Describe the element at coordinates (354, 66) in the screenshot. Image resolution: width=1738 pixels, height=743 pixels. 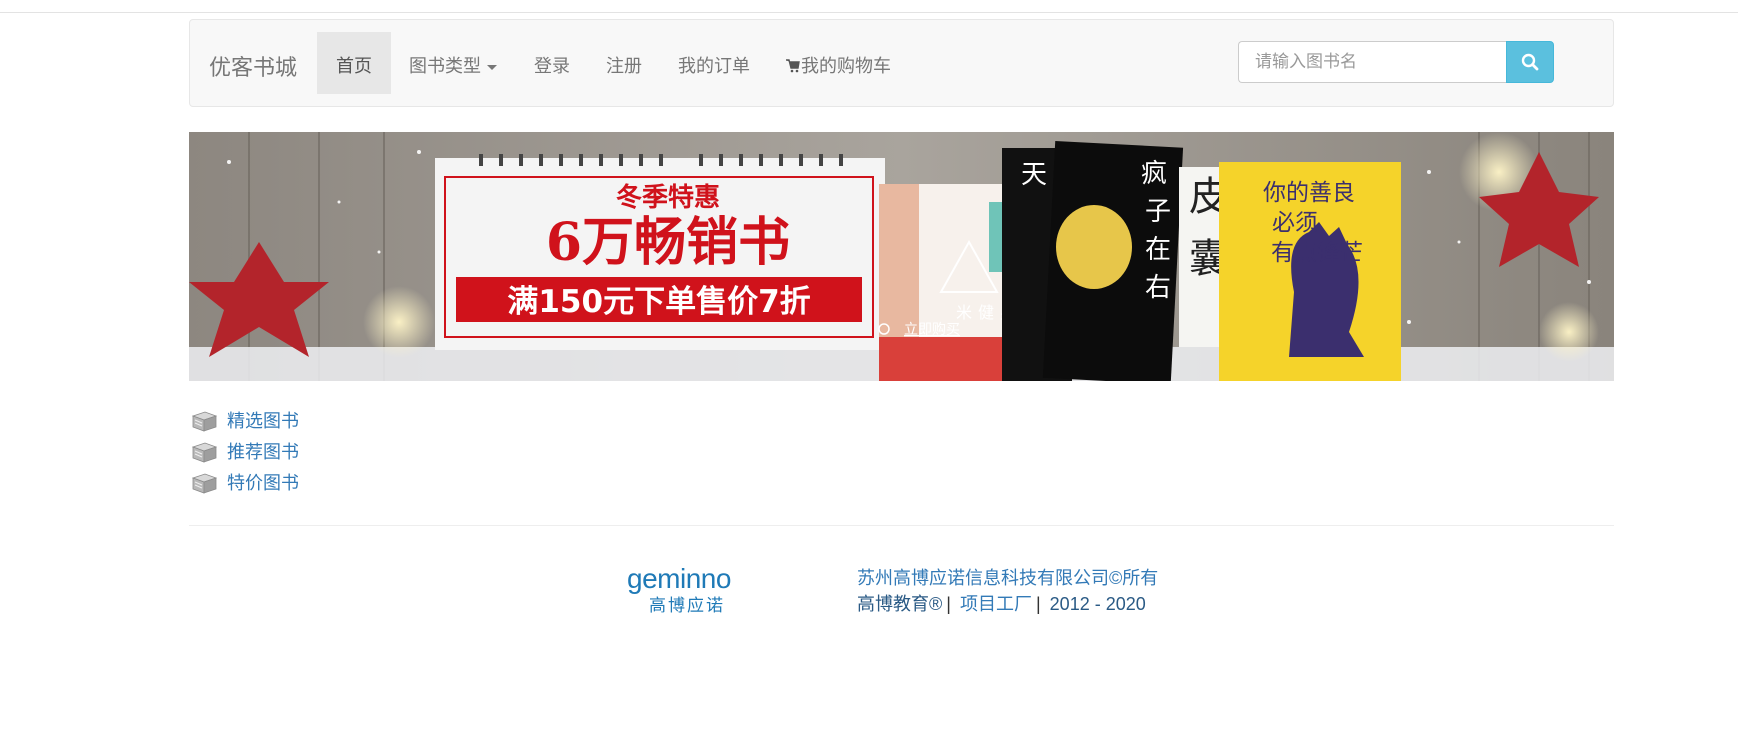
I see `nav-home-label: 首页` at that location.